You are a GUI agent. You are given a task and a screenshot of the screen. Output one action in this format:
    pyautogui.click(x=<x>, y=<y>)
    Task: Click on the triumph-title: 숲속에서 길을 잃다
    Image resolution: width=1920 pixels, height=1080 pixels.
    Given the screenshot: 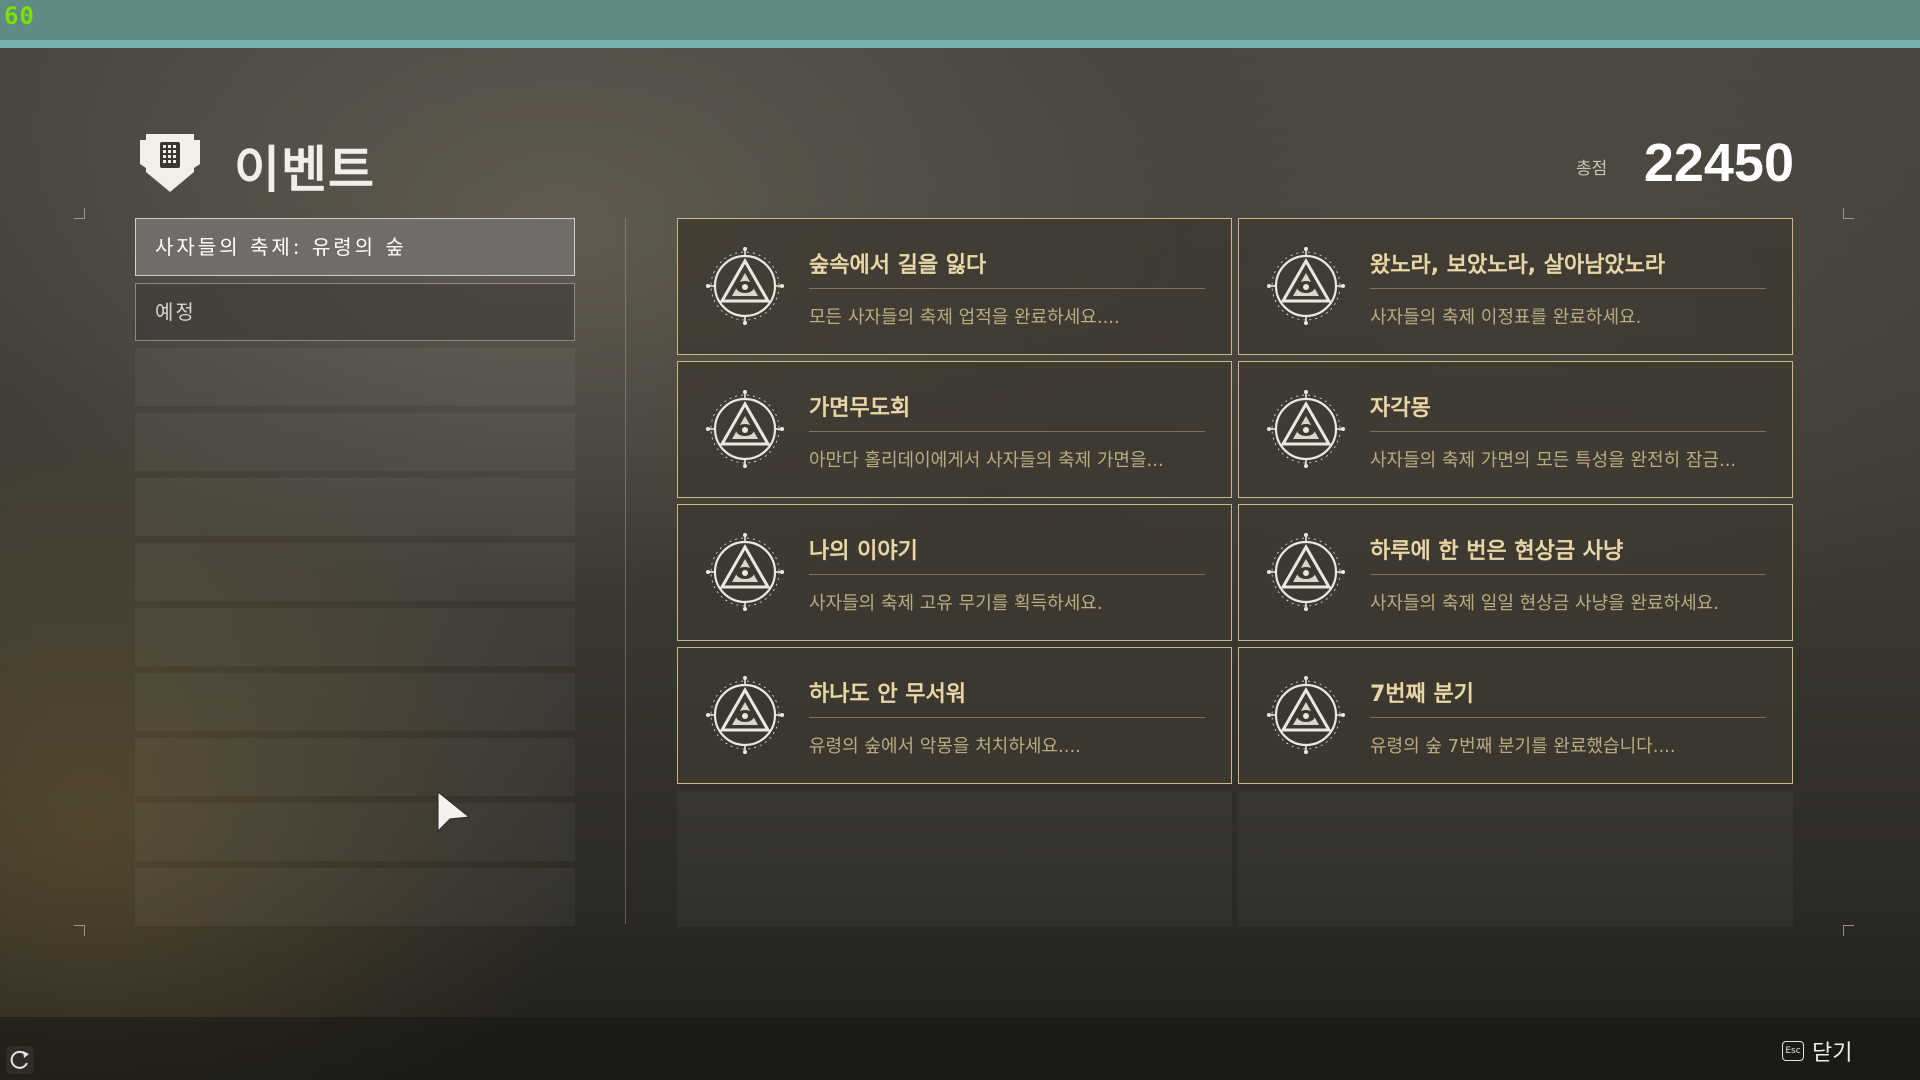 What is the action you would take?
    pyautogui.click(x=898, y=265)
    